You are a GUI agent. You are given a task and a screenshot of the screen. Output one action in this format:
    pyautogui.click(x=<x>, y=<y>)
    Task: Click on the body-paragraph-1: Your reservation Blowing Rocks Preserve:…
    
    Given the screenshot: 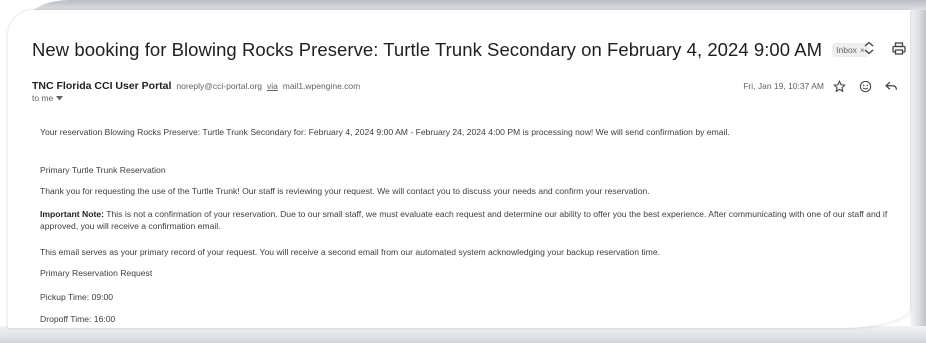 What is the action you would take?
    pyautogui.click(x=385, y=132)
    